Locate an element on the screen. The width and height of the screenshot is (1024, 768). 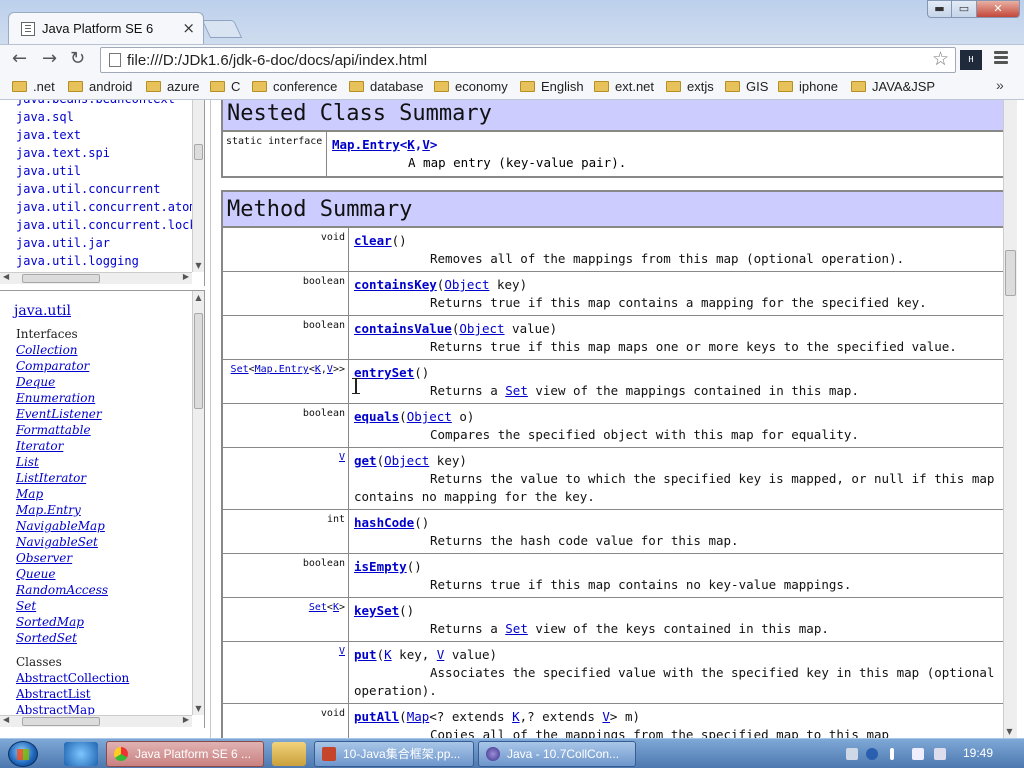
bookmark-folder: extjs is located at coordinates (690, 86).